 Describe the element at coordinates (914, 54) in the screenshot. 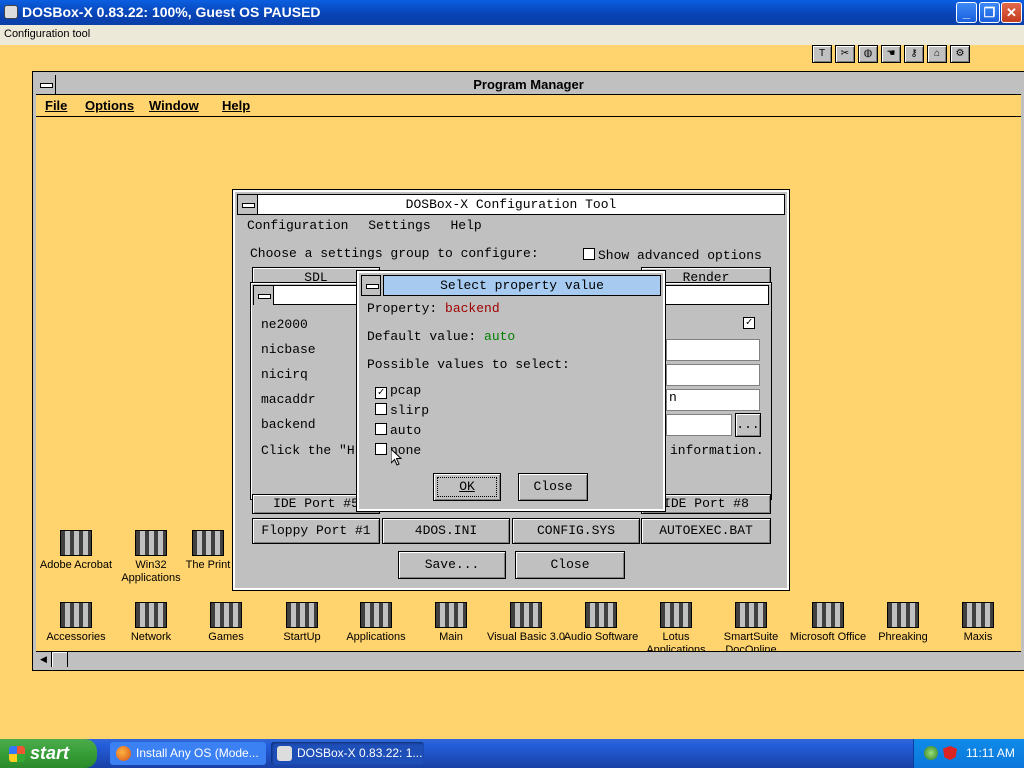

I see `key-icon: ⚷` at that location.